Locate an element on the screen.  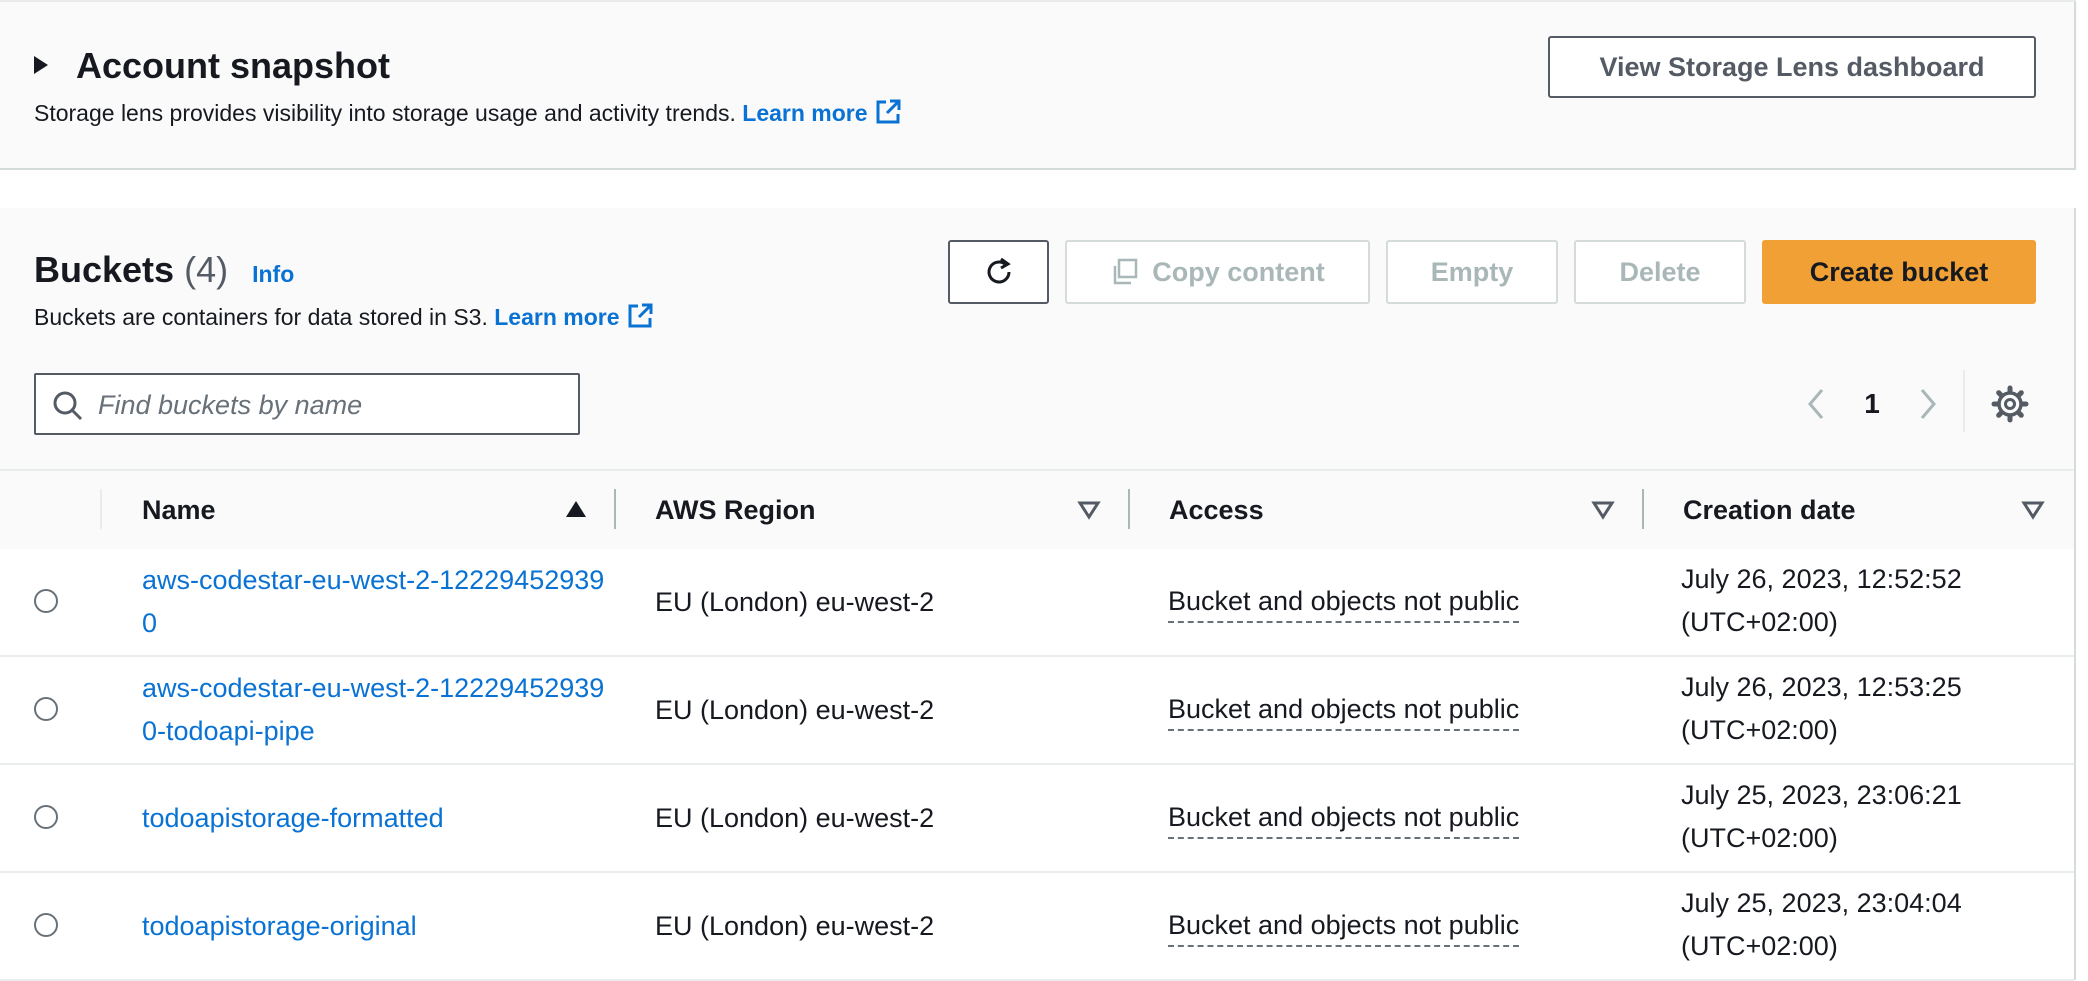
search-icon is located at coordinates (68, 406).